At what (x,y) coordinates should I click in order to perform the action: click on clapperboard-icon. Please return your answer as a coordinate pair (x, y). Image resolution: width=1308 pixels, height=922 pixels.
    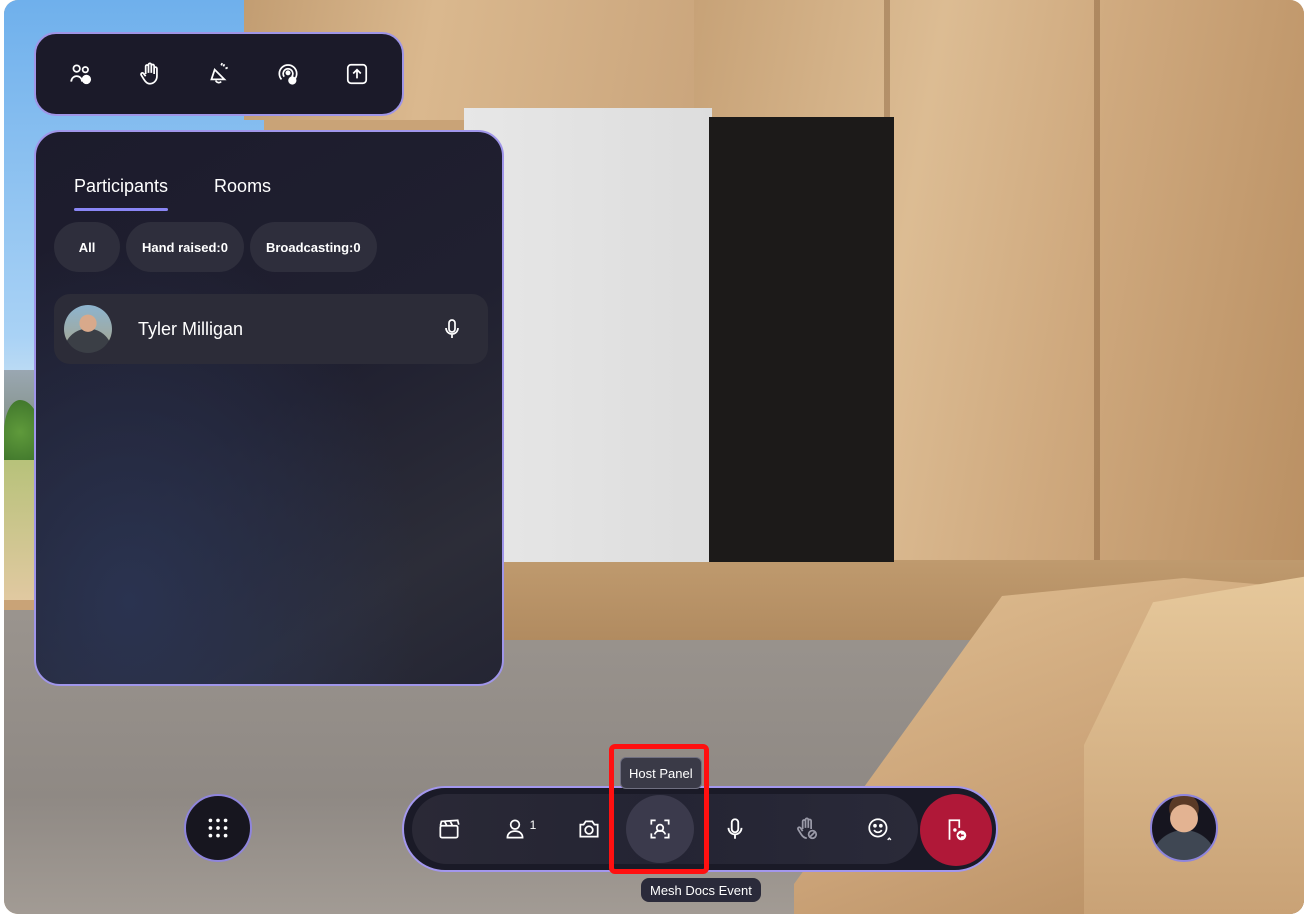
    Looking at the image, I should click on (449, 829).